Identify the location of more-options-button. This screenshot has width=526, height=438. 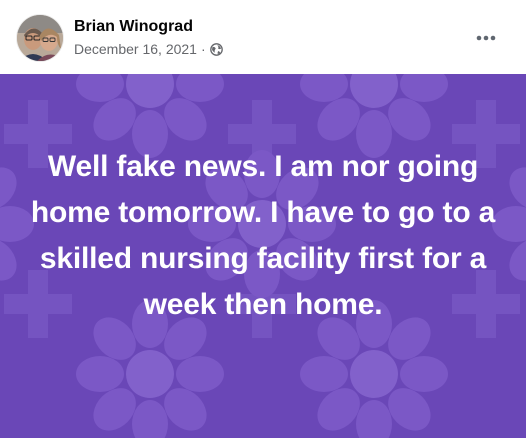
(486, 38).